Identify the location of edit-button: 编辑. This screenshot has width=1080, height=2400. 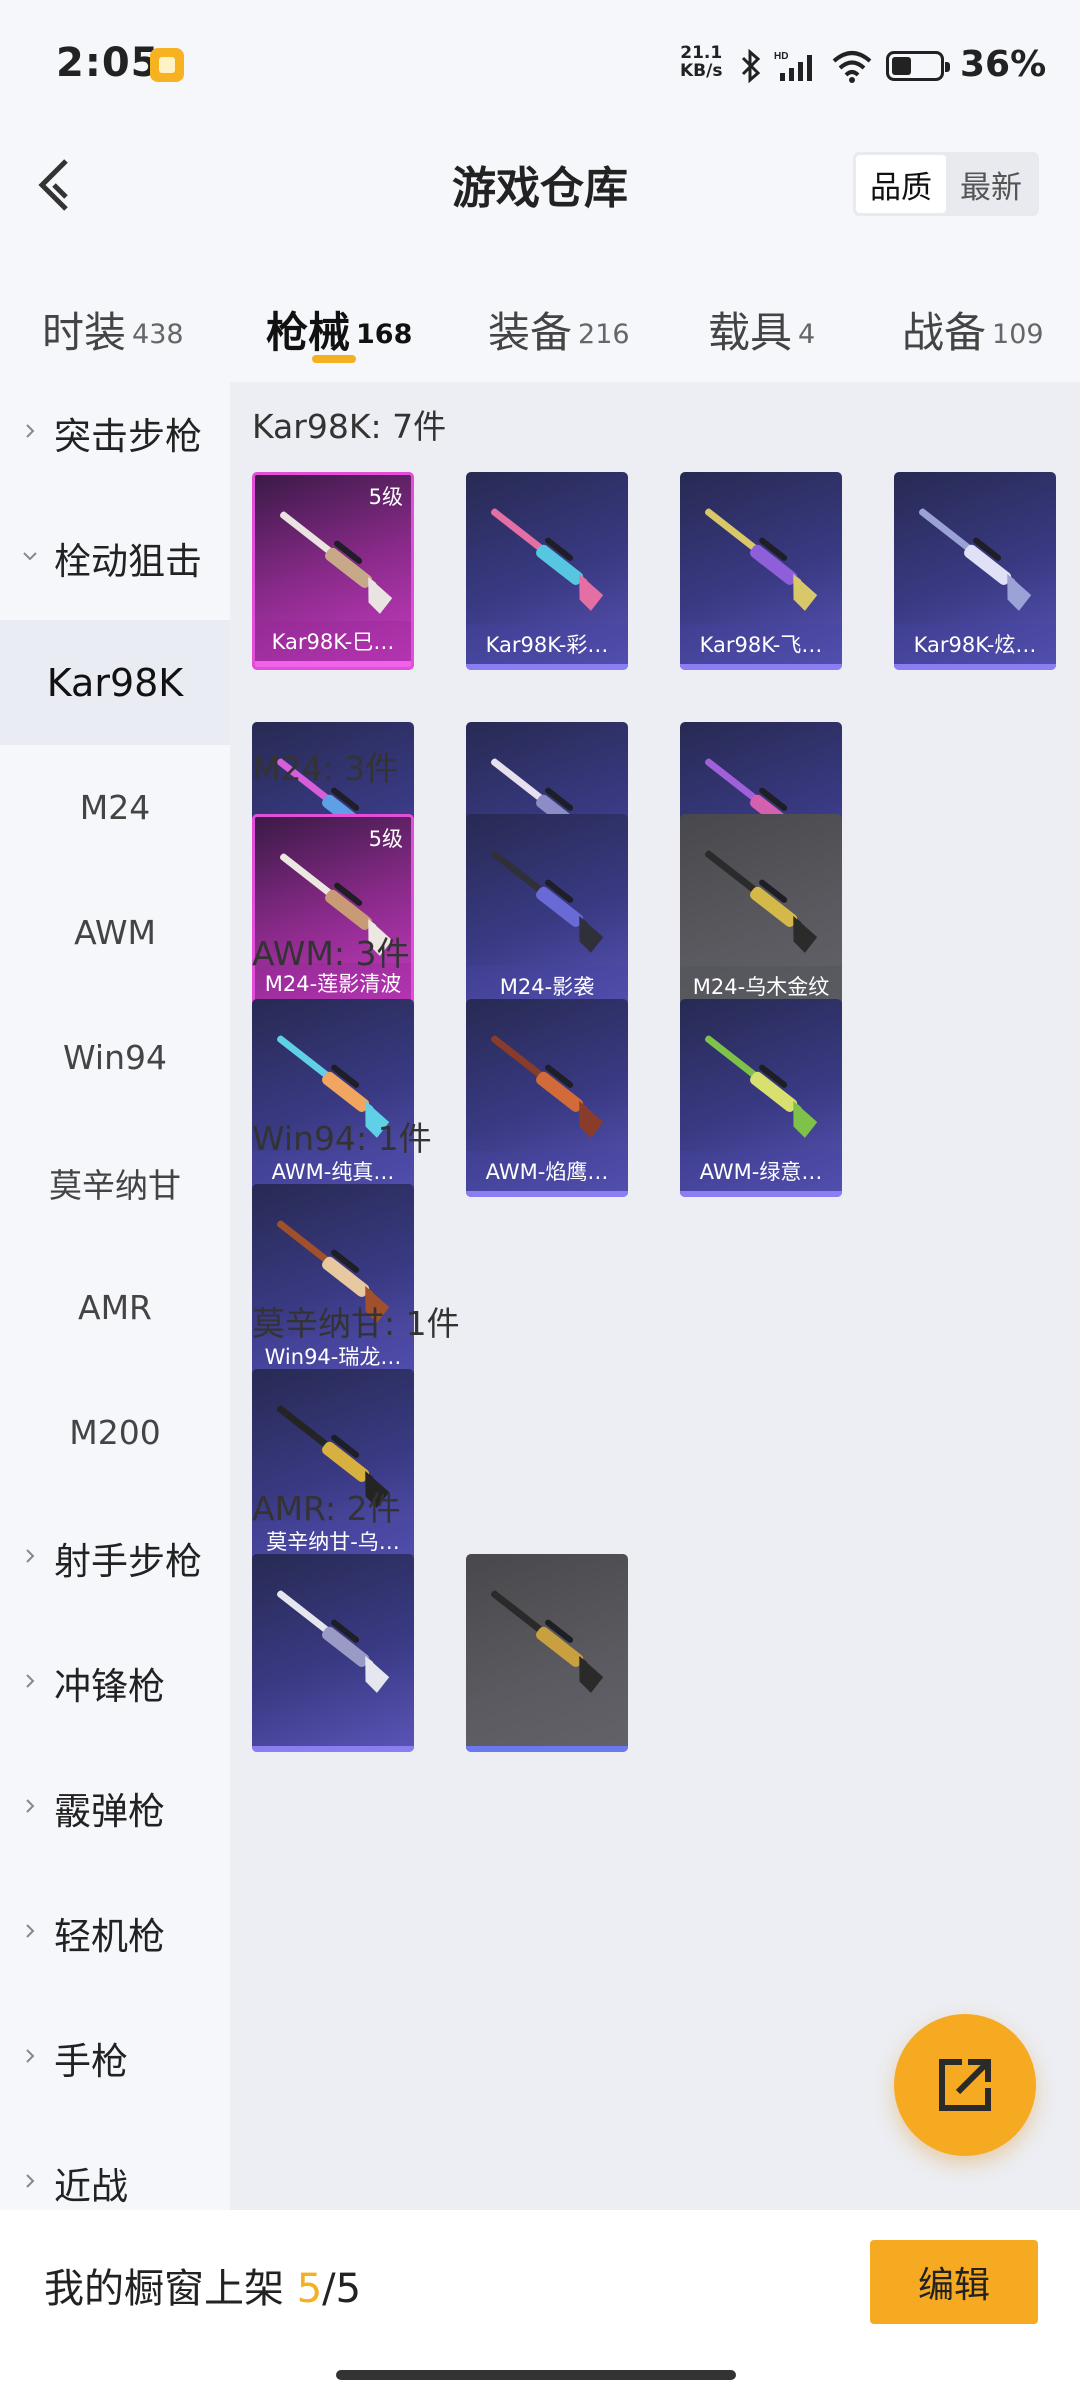
(954, 2282).